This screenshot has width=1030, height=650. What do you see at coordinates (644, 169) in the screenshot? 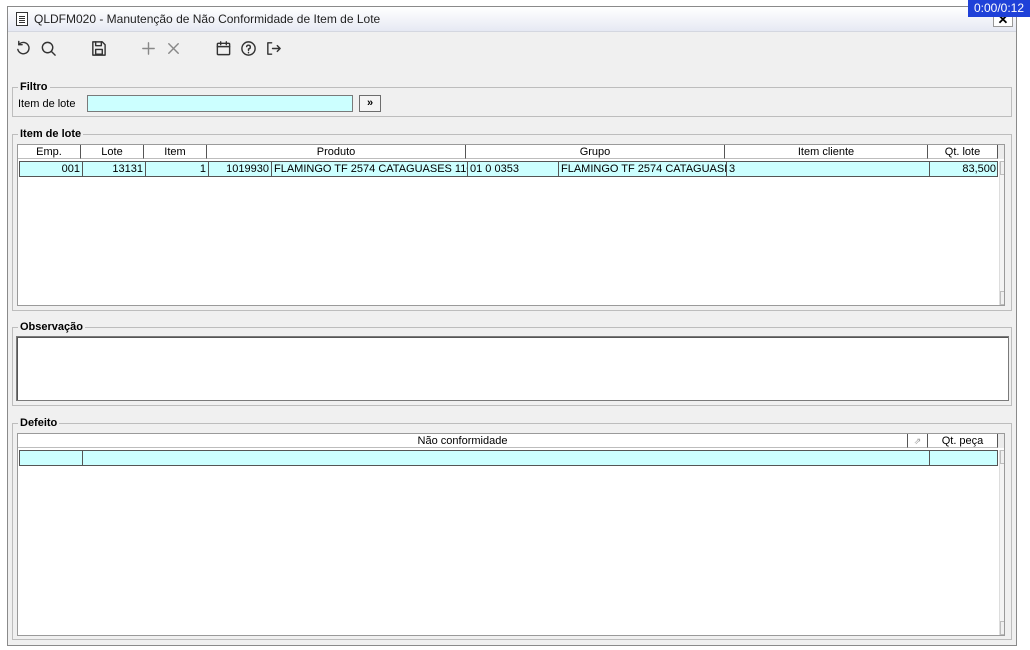
I see `cell-grupo-desc: FLAMINGO TF 2574 CATAGUASES` at bounding box center [644, 169].